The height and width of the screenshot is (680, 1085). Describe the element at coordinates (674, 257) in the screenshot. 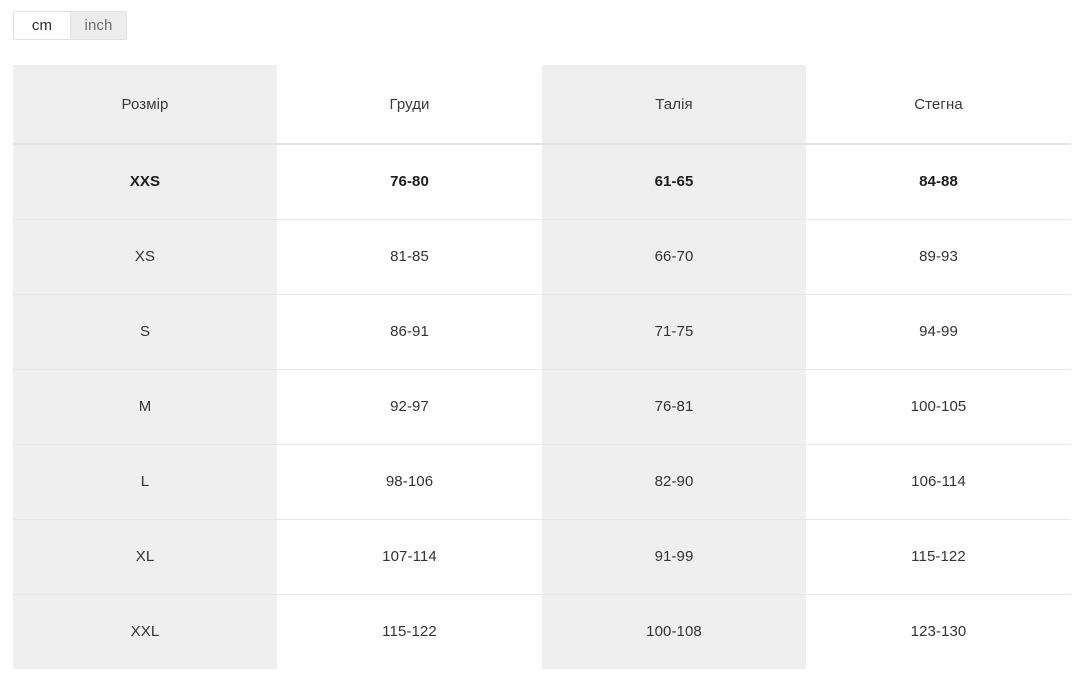

I see `cell-waist: 66-70` at that location.